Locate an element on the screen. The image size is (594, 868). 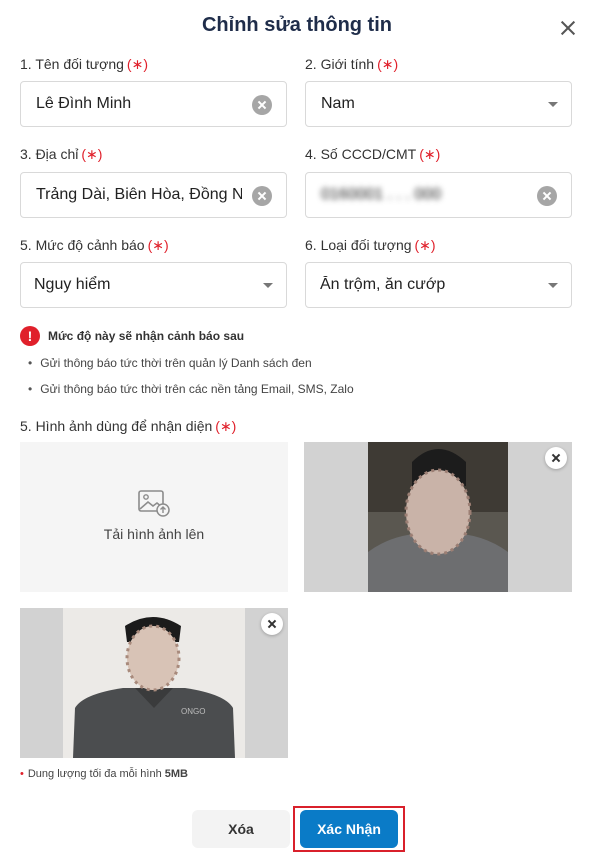
name-label-text: 1. Tên đối tượng is located at coordinates (72, 64).